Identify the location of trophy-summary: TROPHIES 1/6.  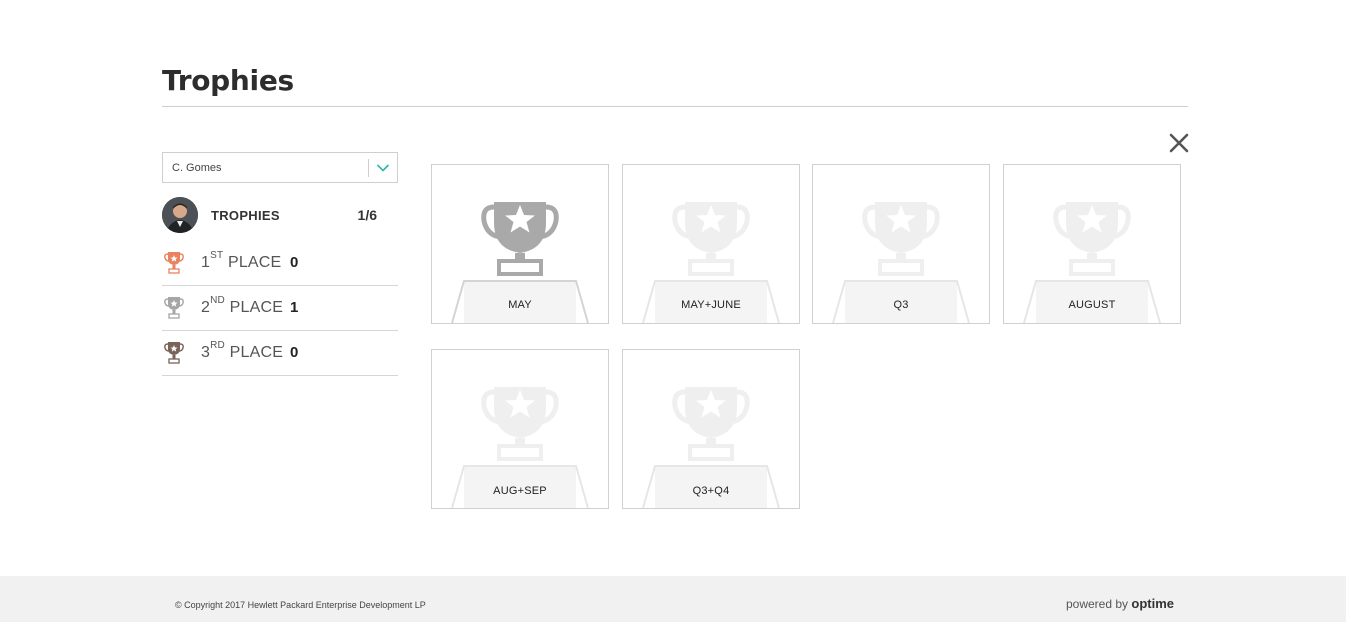
(280, 215).